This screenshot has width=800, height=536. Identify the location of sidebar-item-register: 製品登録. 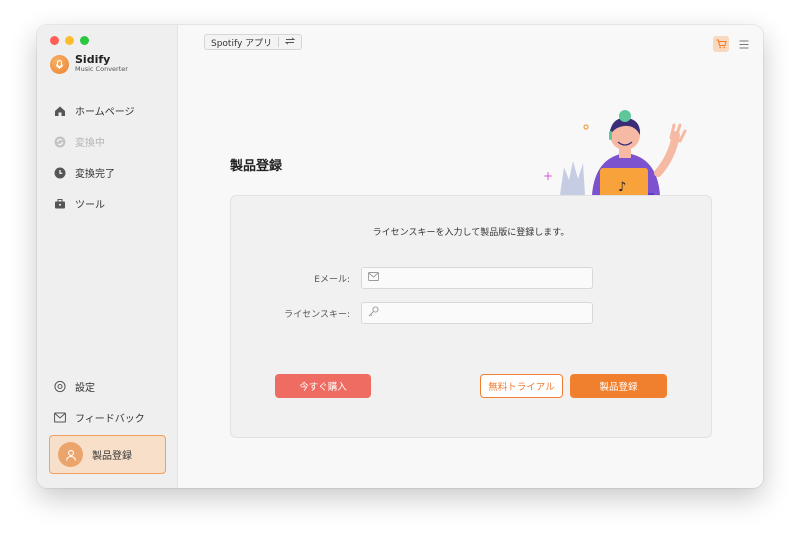
(107, 454).